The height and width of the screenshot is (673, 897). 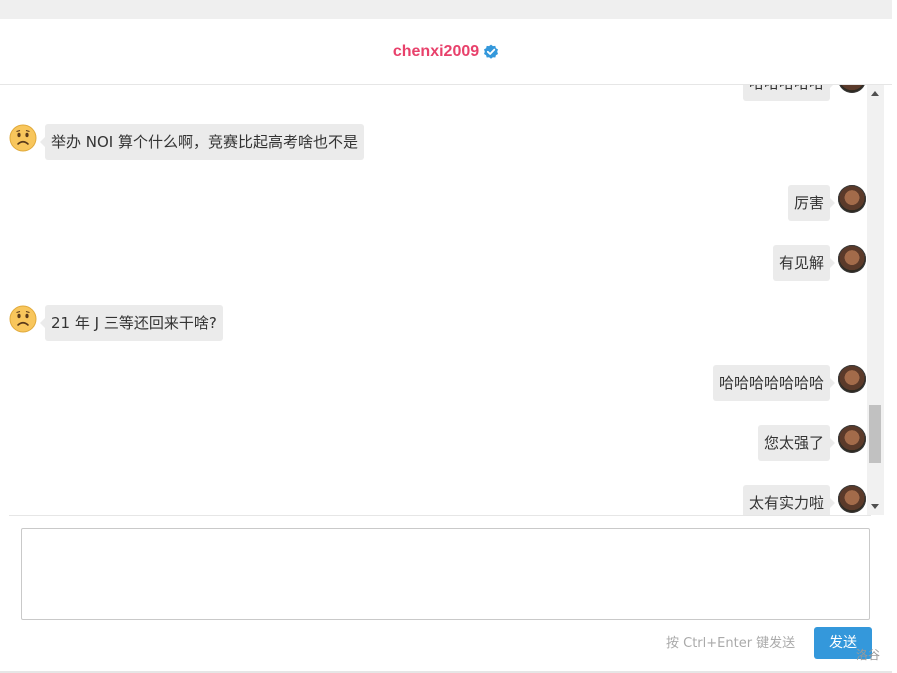 What do you see at coordinates (789, 500) in the screenshot?
I see `message-bubble: 太有实力啦` at bounding box center [789, 500].